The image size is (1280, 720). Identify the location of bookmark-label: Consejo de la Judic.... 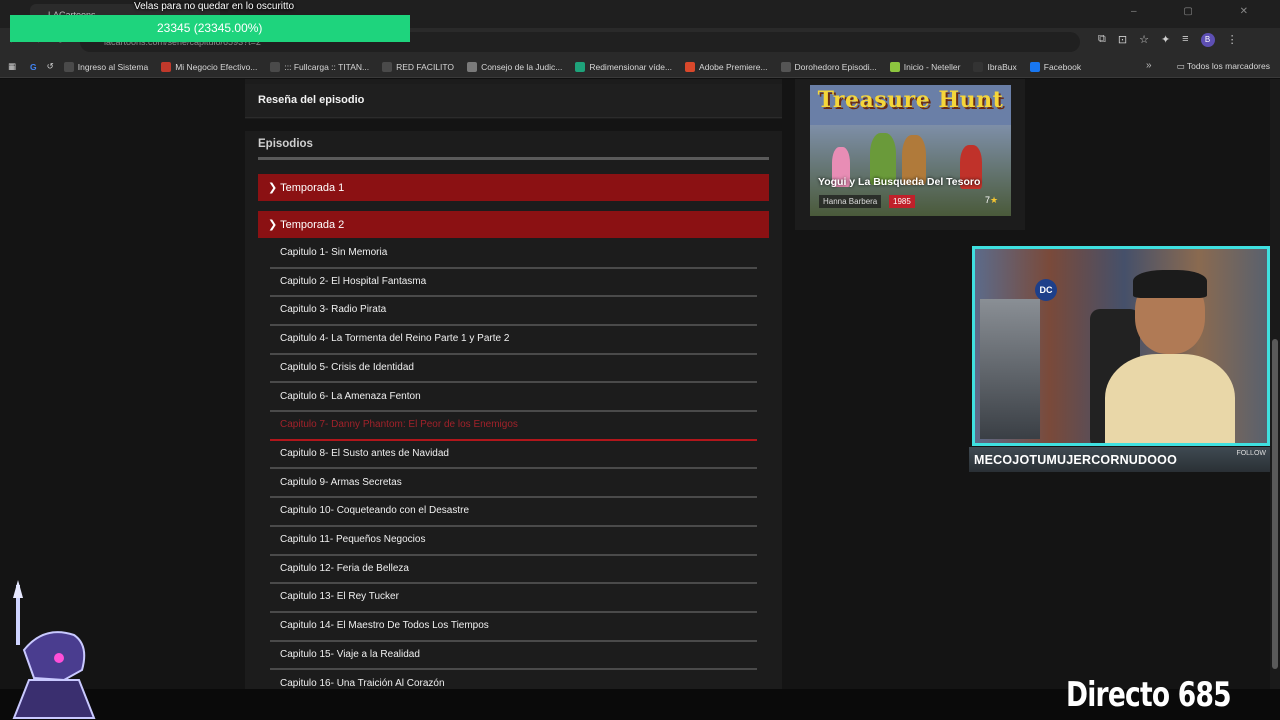
(522, 66).